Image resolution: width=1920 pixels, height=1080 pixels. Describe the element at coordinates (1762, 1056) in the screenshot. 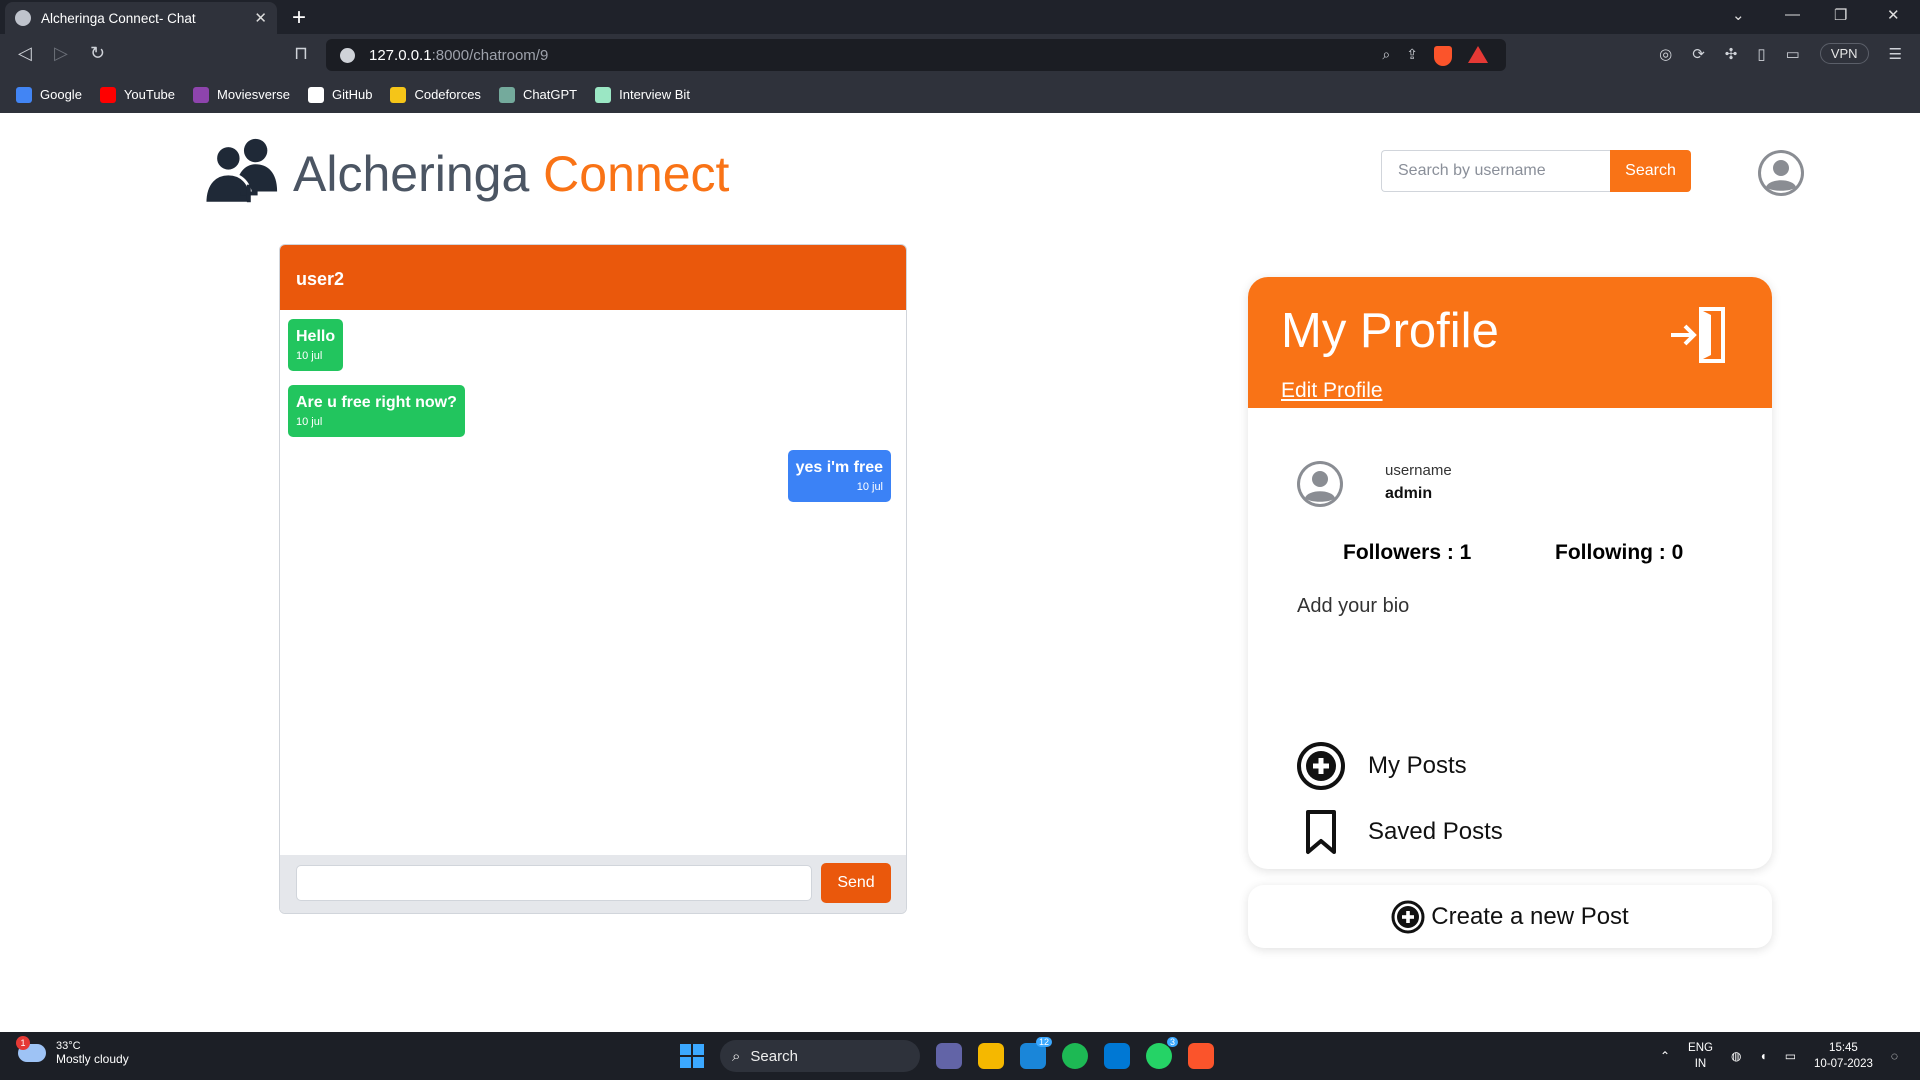

I see `volume-icon: ◖` at that location.